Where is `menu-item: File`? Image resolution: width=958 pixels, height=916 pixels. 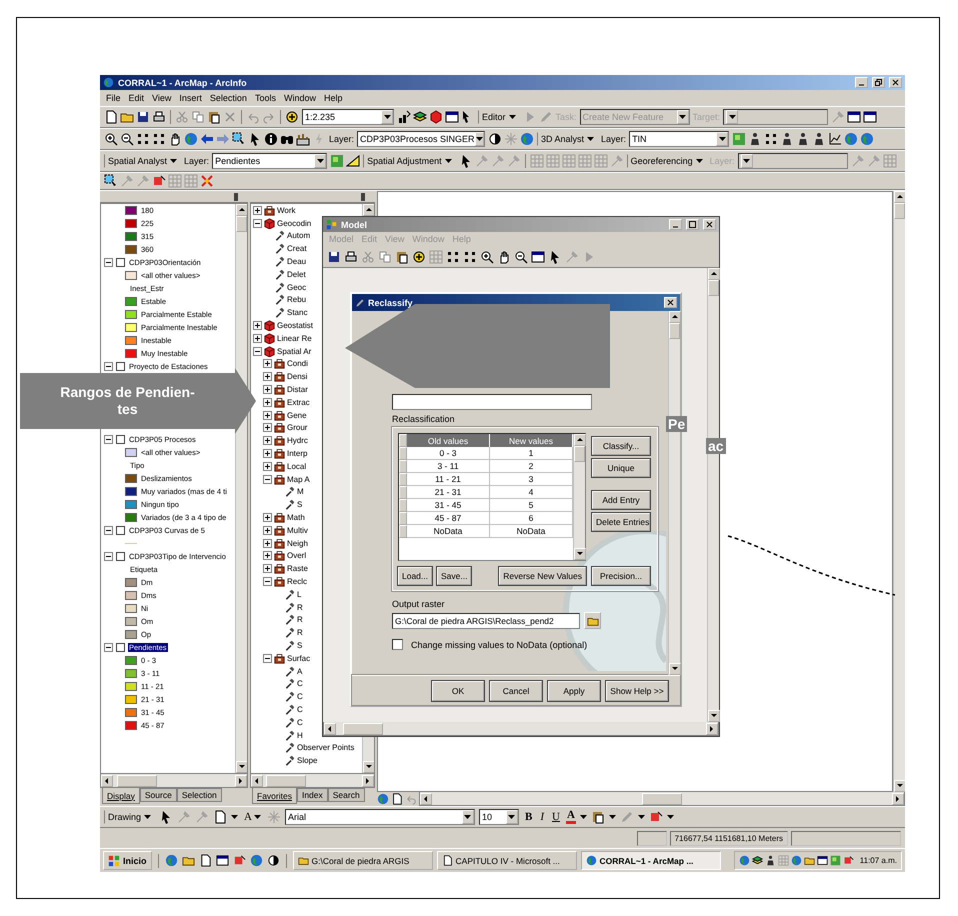
menu-item: File is located at coordinates (113, 98).